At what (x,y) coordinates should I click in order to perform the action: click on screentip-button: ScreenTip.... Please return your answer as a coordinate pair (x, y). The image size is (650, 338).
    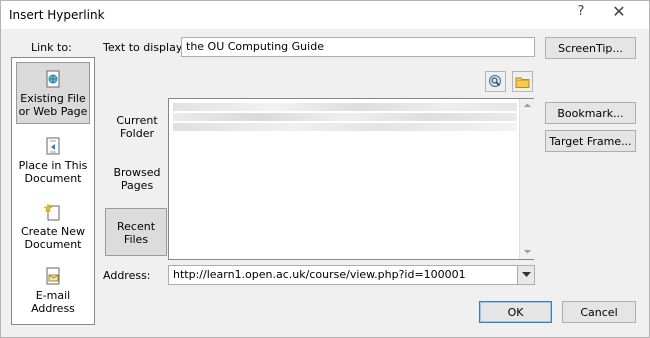
    Looking at the image, I should click on (590, 48).